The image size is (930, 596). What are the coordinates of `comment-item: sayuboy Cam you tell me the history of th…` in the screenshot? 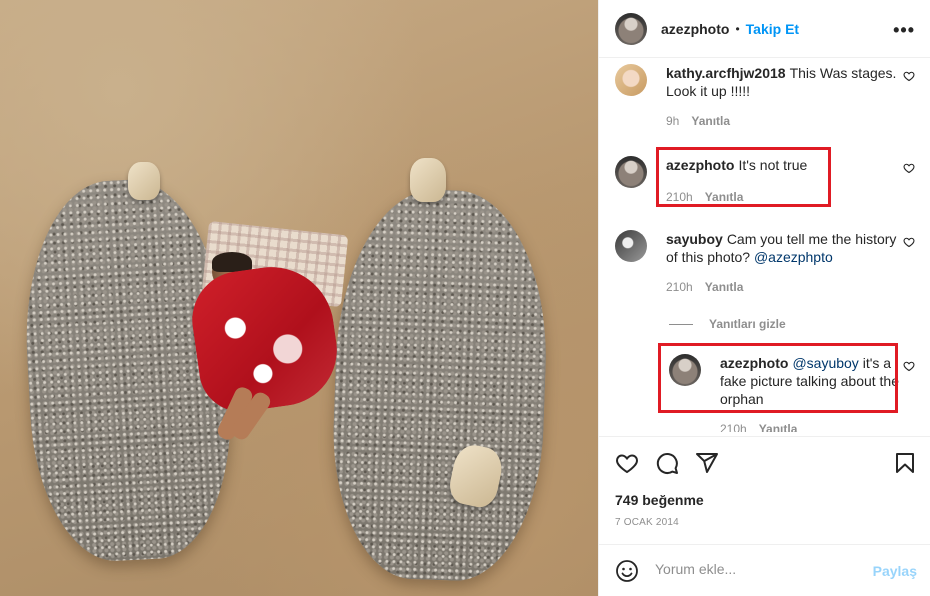 It's located at (765, 262).